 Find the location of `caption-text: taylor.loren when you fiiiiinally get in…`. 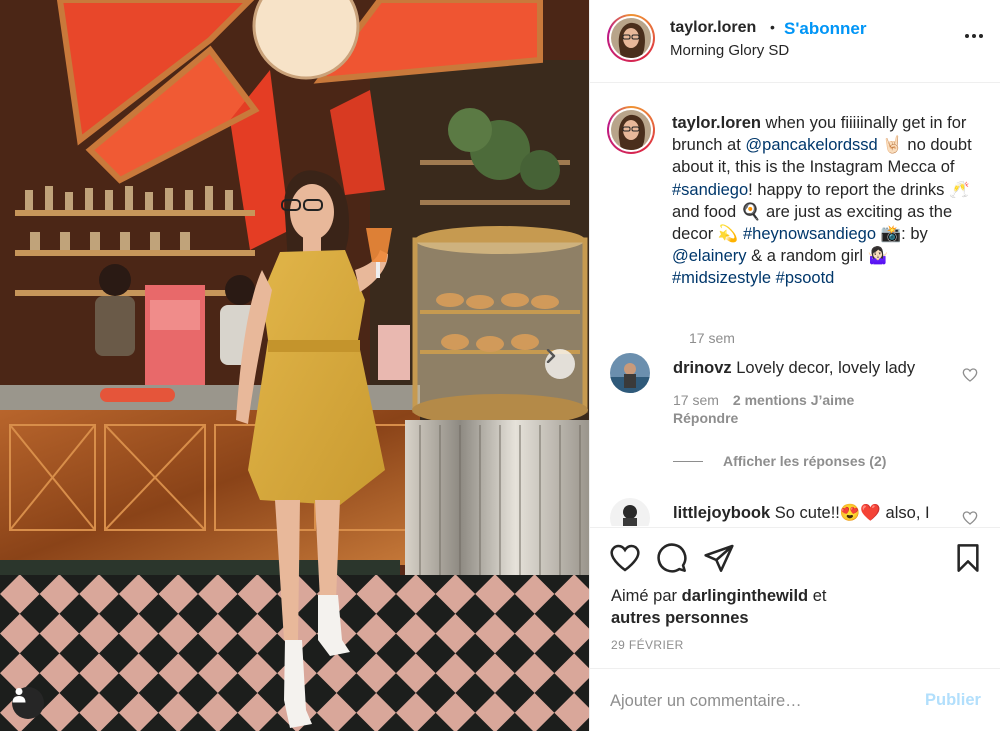

caption-text: taylor.loren when you fiiiiinally get in… is located at coordinates (831, 201).